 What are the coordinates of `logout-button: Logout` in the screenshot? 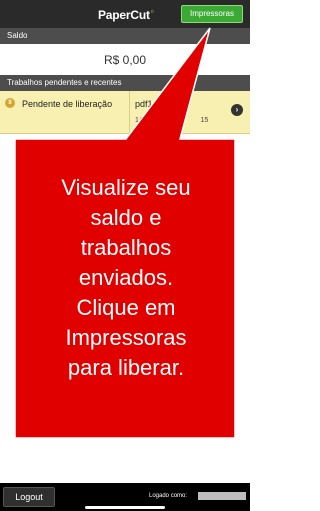 It's located at (29, 497).